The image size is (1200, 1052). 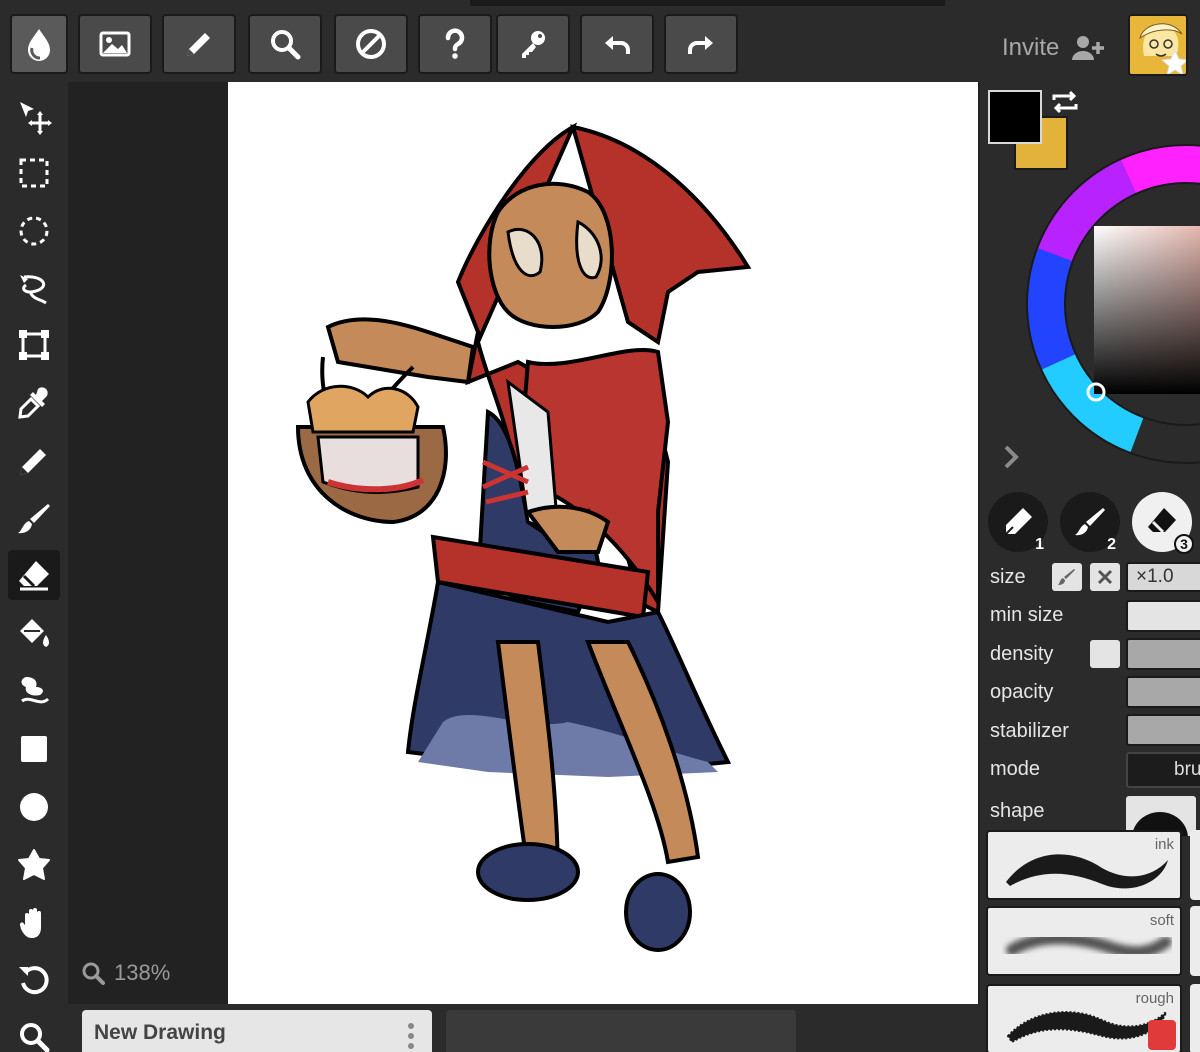 I want to click on primary-color-swatch, so click(x=1015, y=117).